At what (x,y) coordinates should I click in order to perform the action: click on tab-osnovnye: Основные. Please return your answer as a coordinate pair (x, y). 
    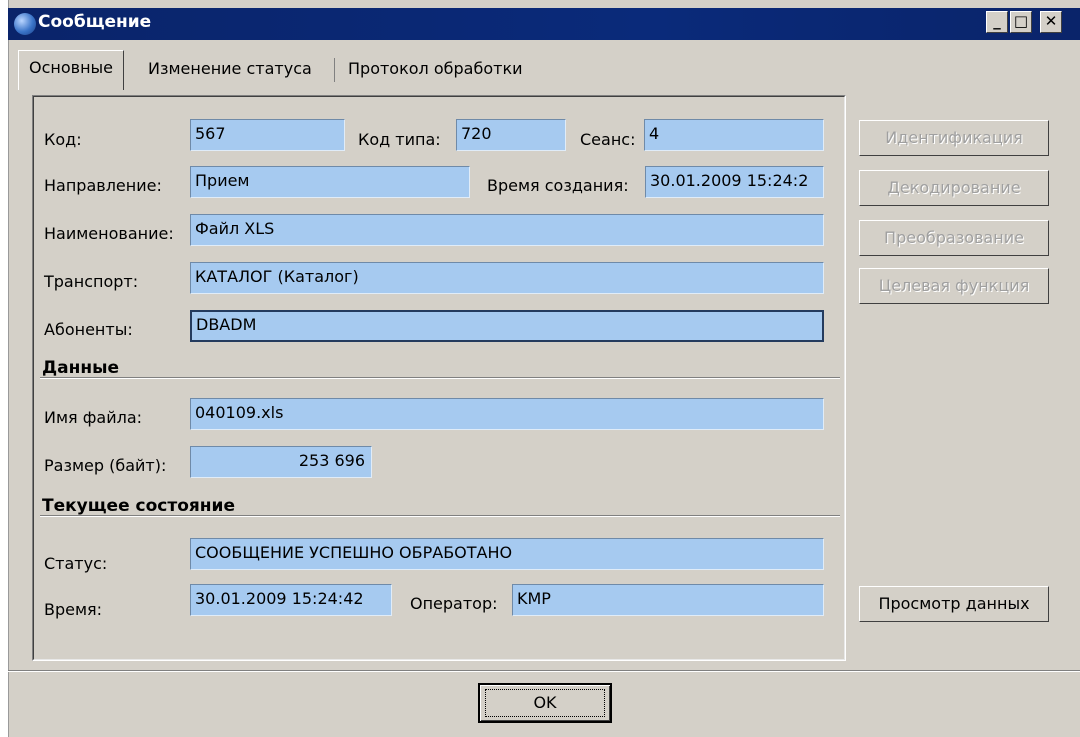
    Looking at the image, I should click on (71, 70).